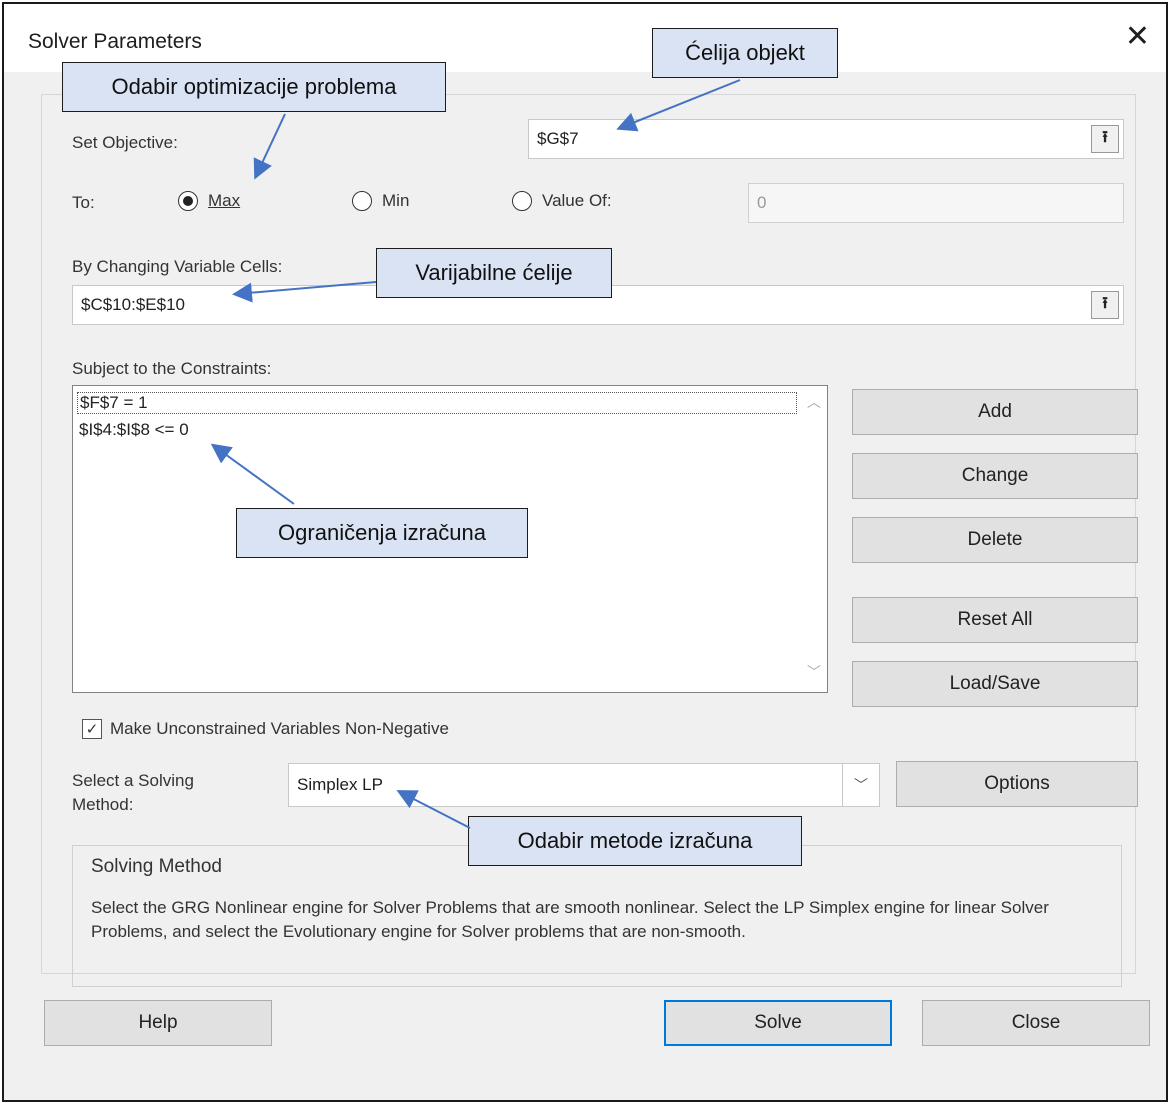 Image resolution: width=1173 pixels, height=1104 pixels. Describe the element at coordinates (1137, 37) in the screenshot. I see `close-icon: ✕` at that location.